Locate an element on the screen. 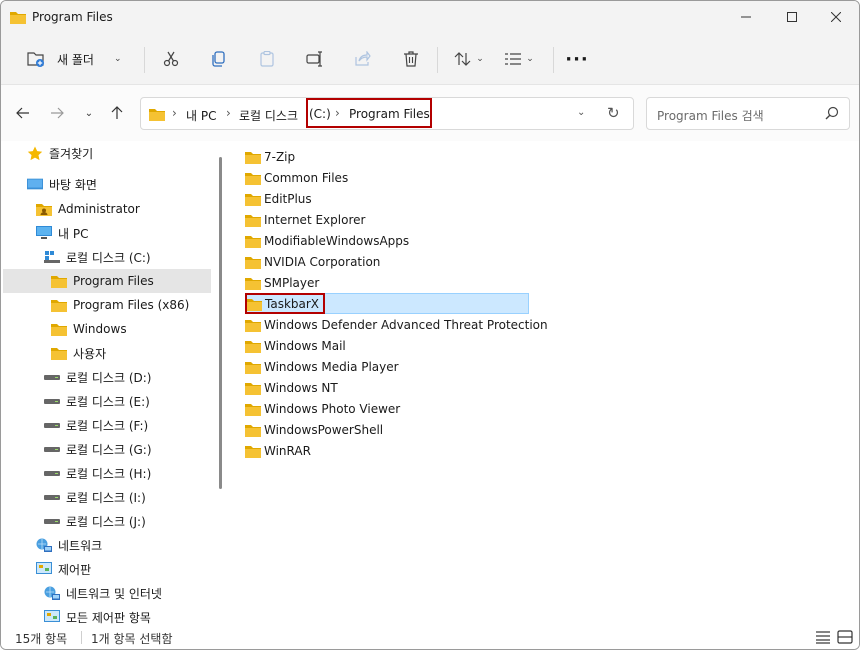 Image resolution: width=860 pixels, height=650 pixels. sidebar-item-label: 제어판 is located at coordinates (75, 569).